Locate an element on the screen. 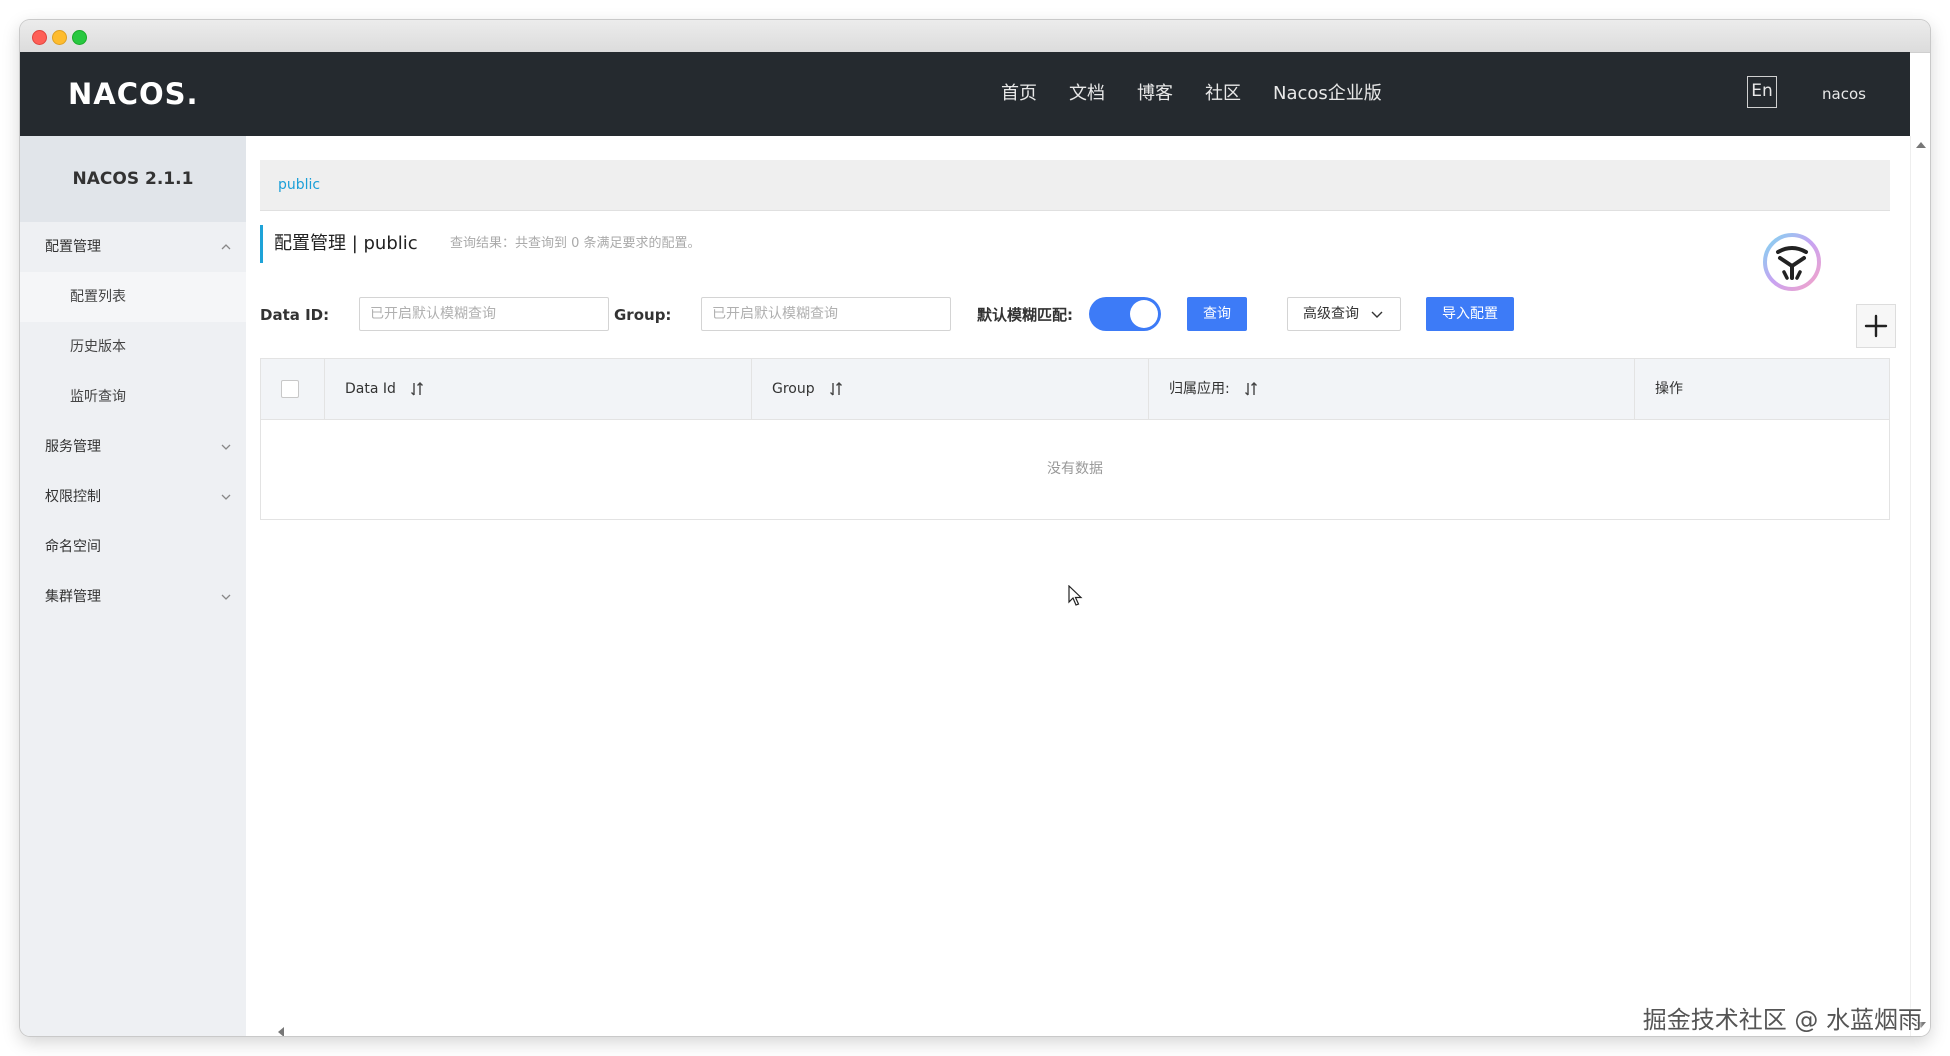 The height and width of the screenshot is (1056, 1950). column-actions: 操作 is located at coordinates (1761, 389).